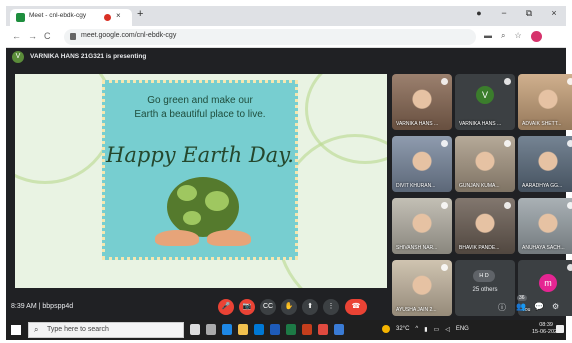 This screenshot has width=572, height=343. I want to click on store-icon, so click(259, 329).